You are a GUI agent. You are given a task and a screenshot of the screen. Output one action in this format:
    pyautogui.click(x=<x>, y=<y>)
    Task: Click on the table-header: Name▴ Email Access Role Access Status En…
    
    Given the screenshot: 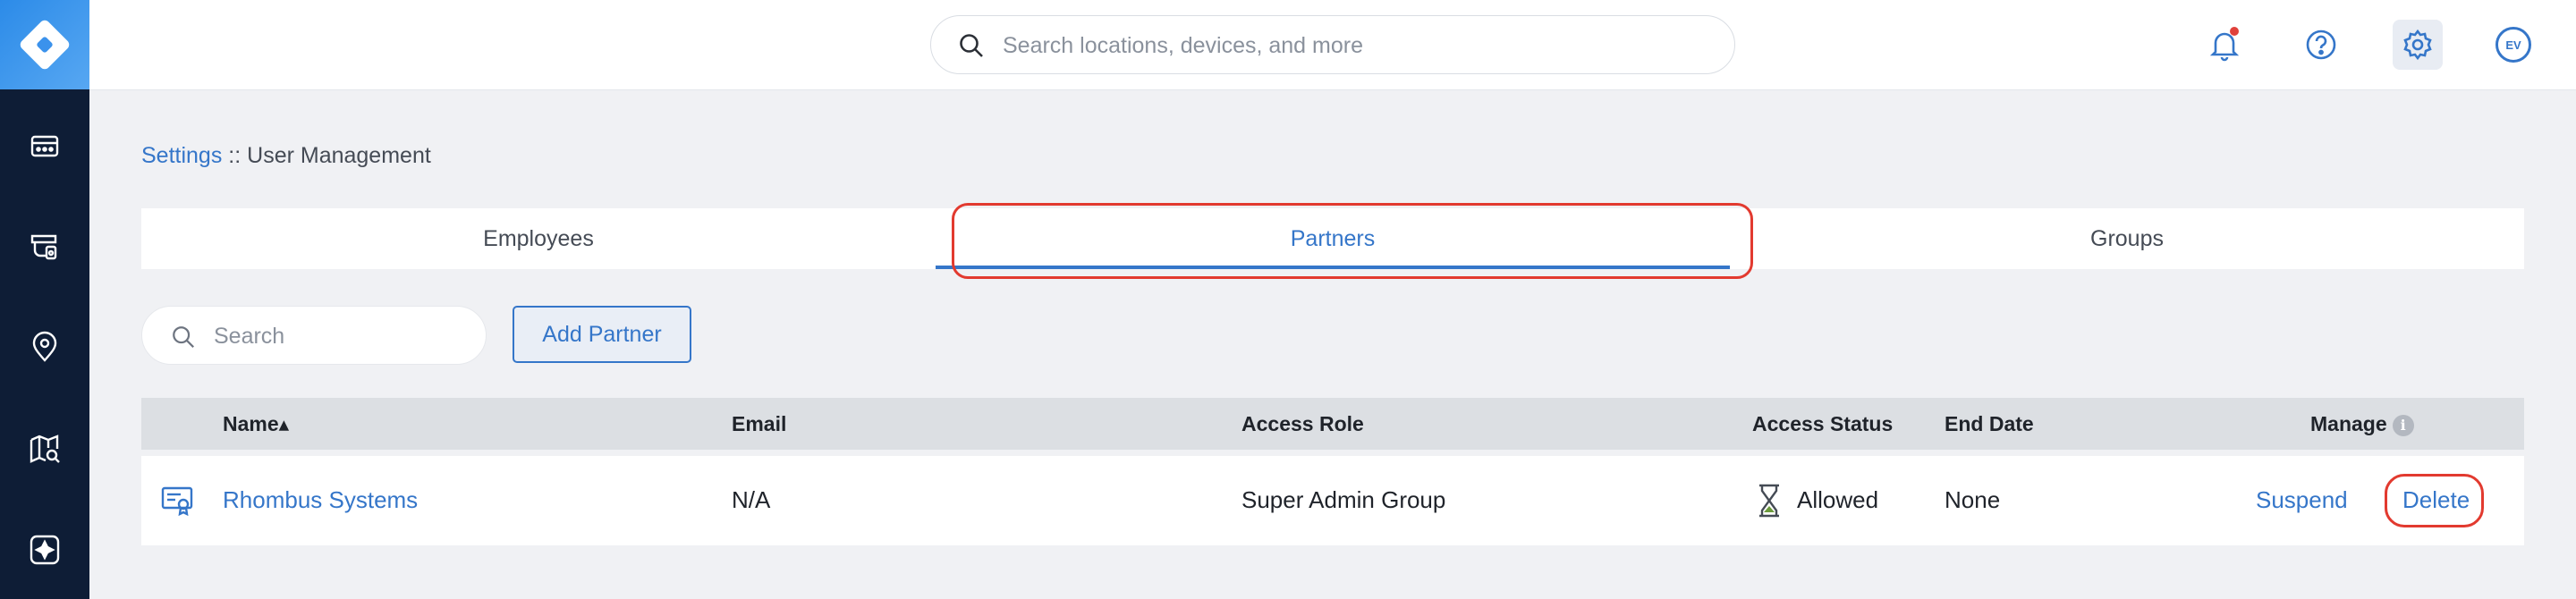 What is the action you would take?
    pyautogui.click(x=1332, y=424)
    